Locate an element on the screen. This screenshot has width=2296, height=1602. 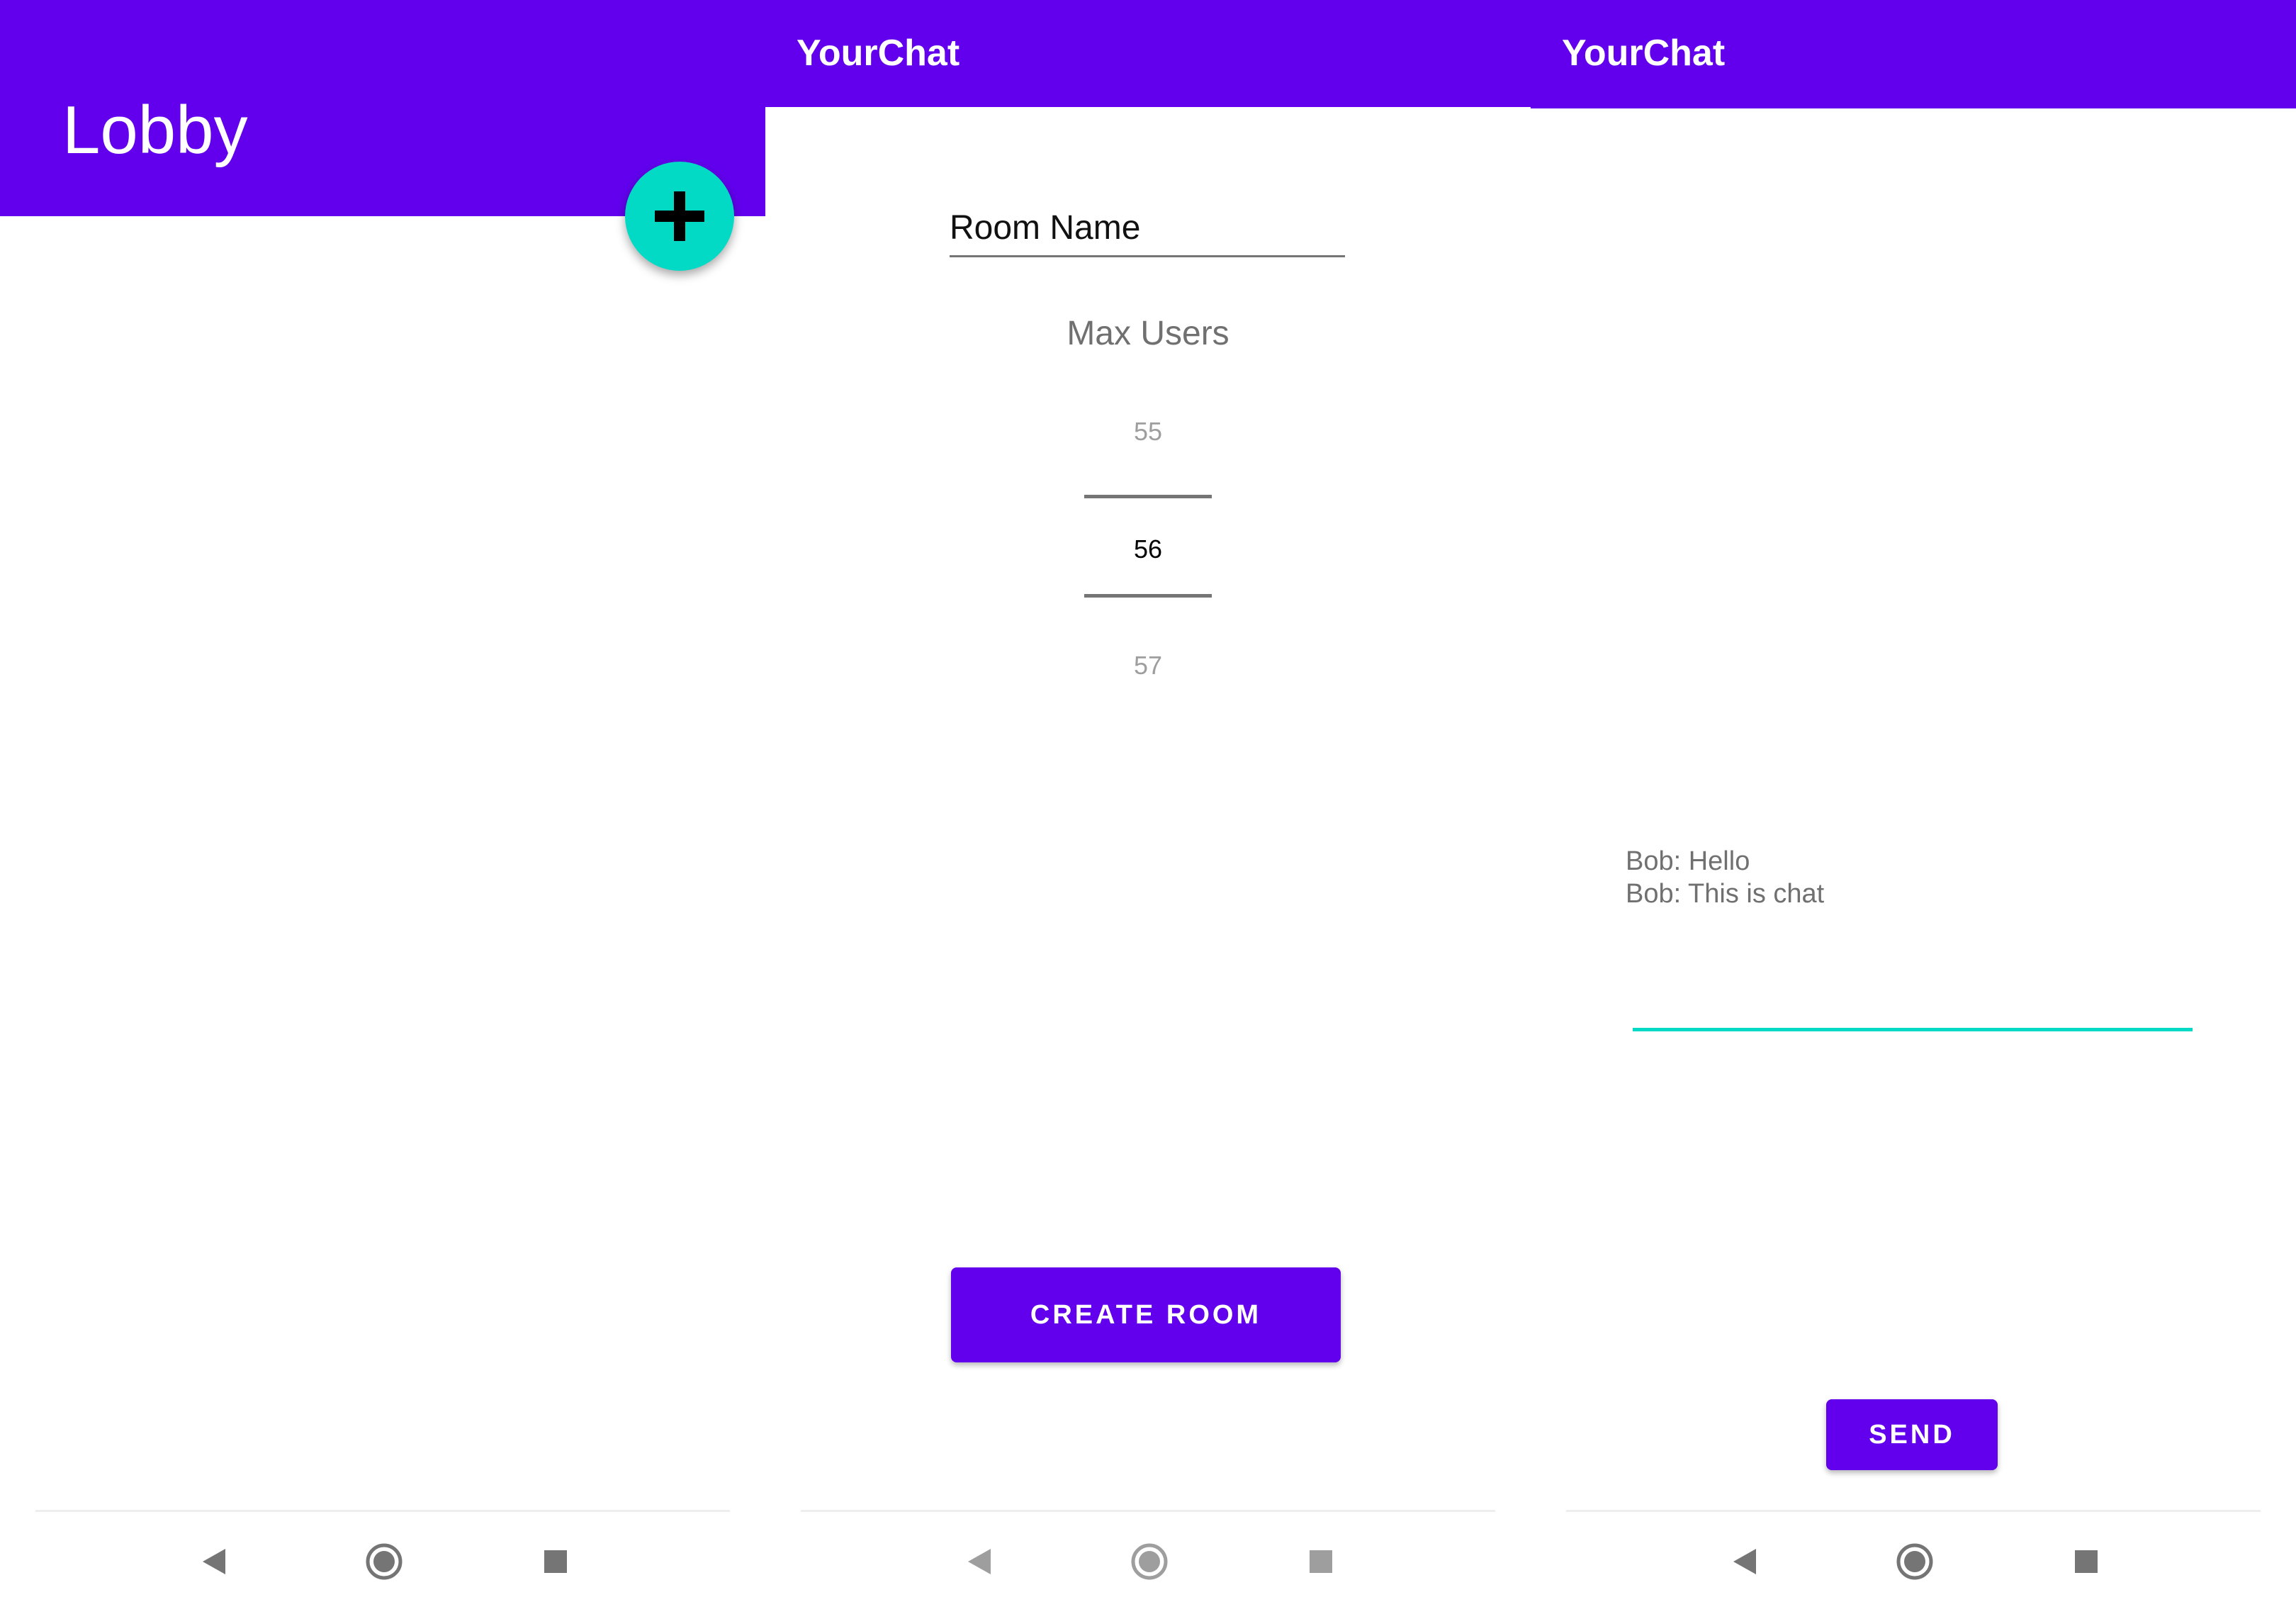
message-item: Bob: This is chat is located at coordinates (1725, 894).